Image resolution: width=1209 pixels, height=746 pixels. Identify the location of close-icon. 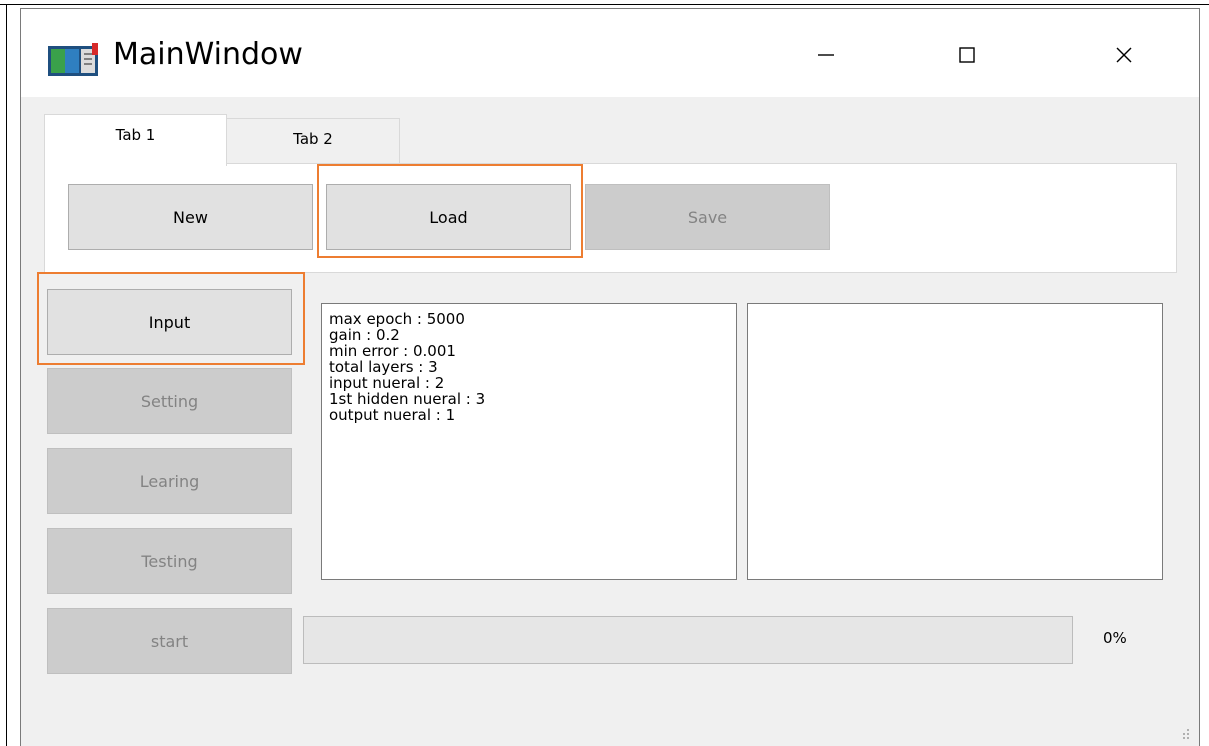
(1124, 55).